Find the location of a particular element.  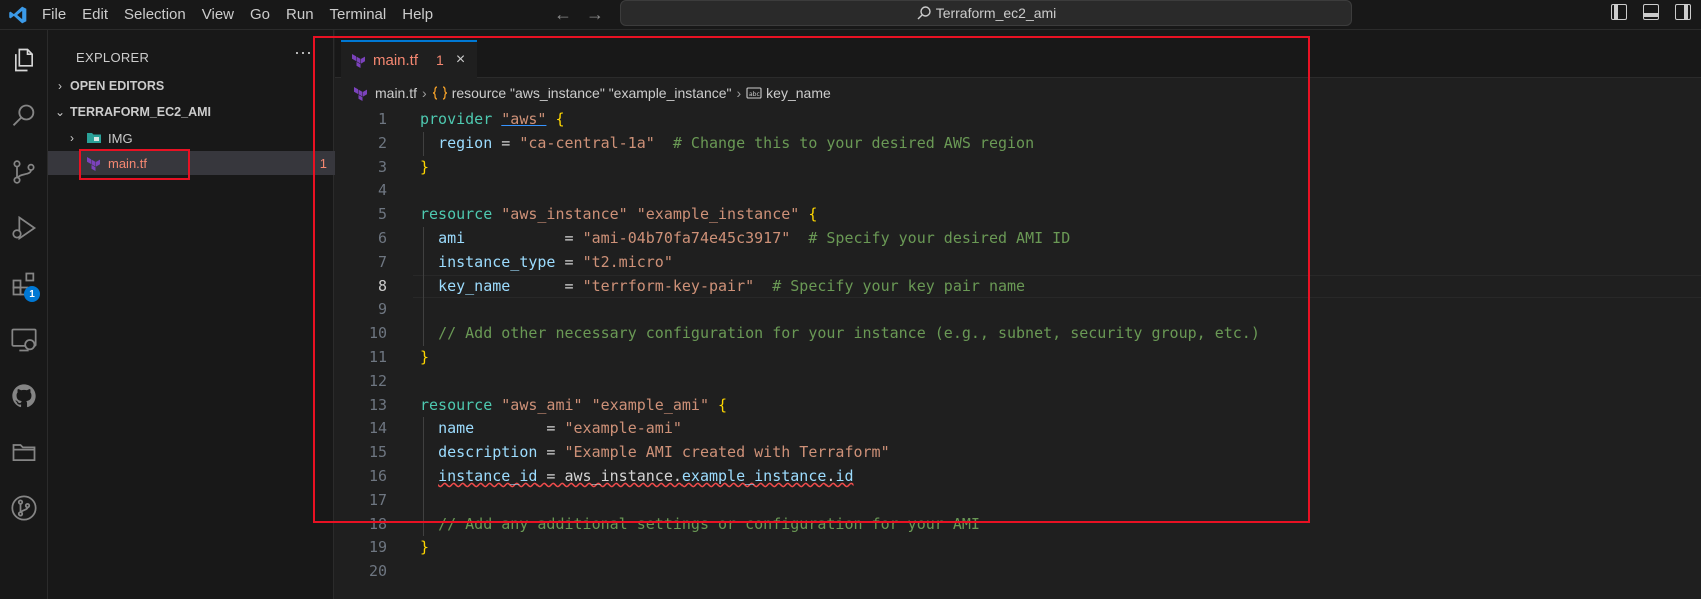

tab-label: main.tf is located at coordinates (396, 60).